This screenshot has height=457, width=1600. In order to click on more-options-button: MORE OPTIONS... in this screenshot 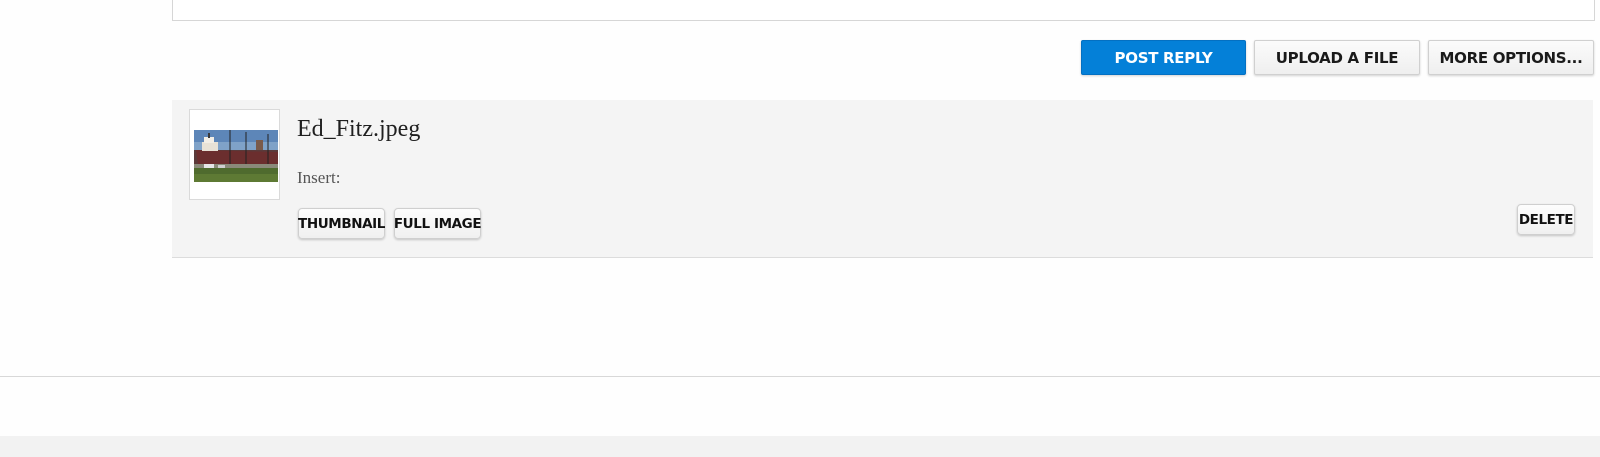, I will do `click(1511, 57)`.